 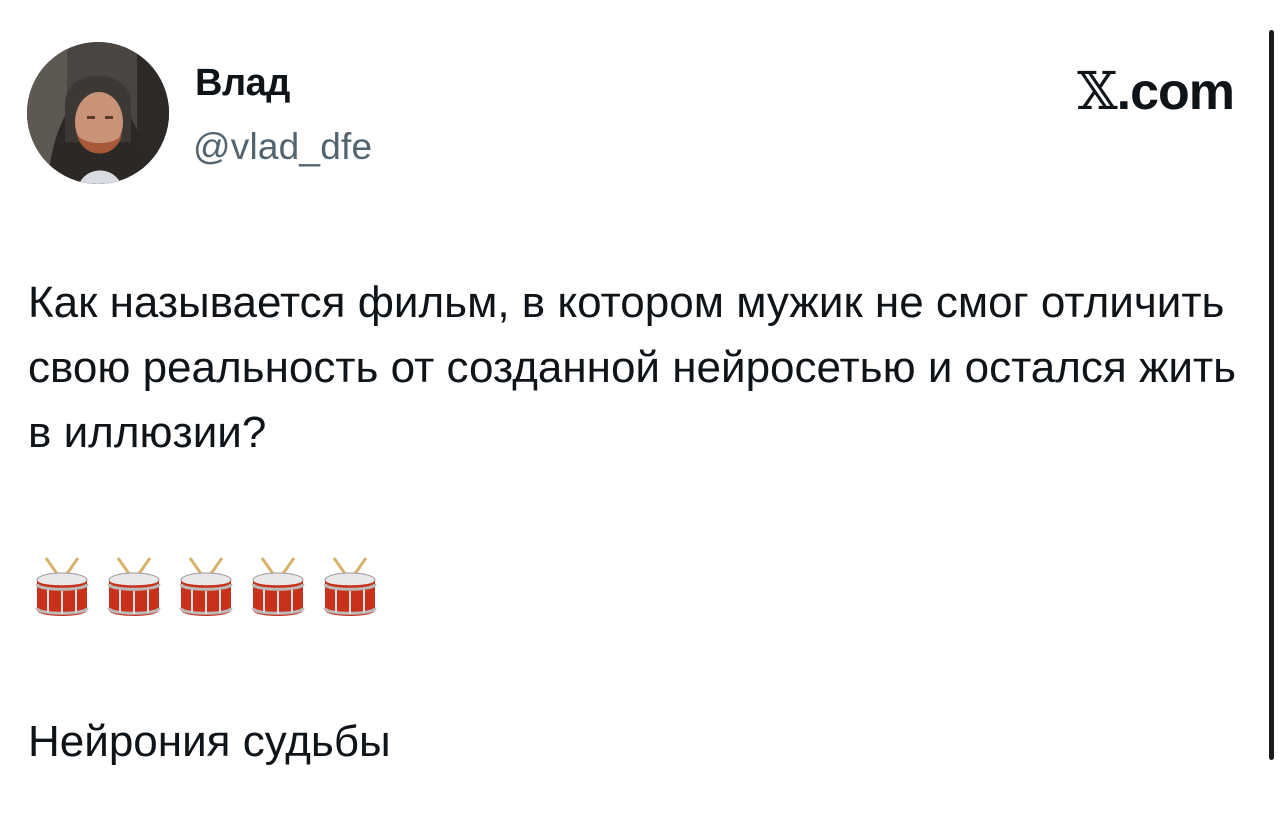 I want to click on user-handle: @vlad_dfe, so click(x=282, y=147).